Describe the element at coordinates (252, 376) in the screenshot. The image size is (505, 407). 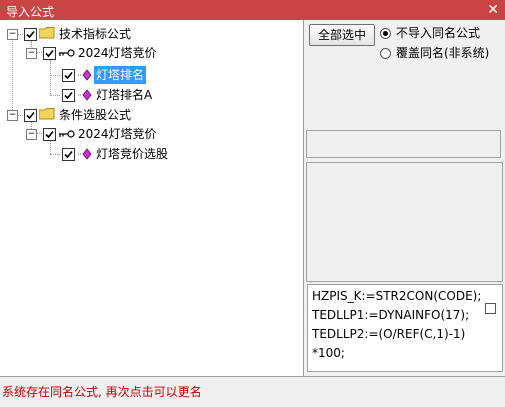
I see `status-divider` at that location.